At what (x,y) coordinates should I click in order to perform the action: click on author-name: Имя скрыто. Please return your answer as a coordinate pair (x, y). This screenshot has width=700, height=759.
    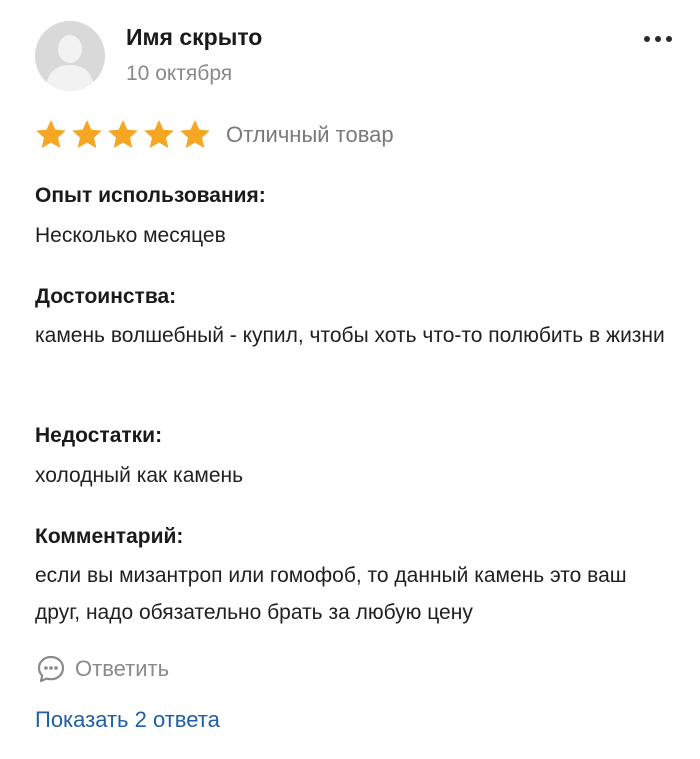
    Looking at the image, I should click on (194, 37).